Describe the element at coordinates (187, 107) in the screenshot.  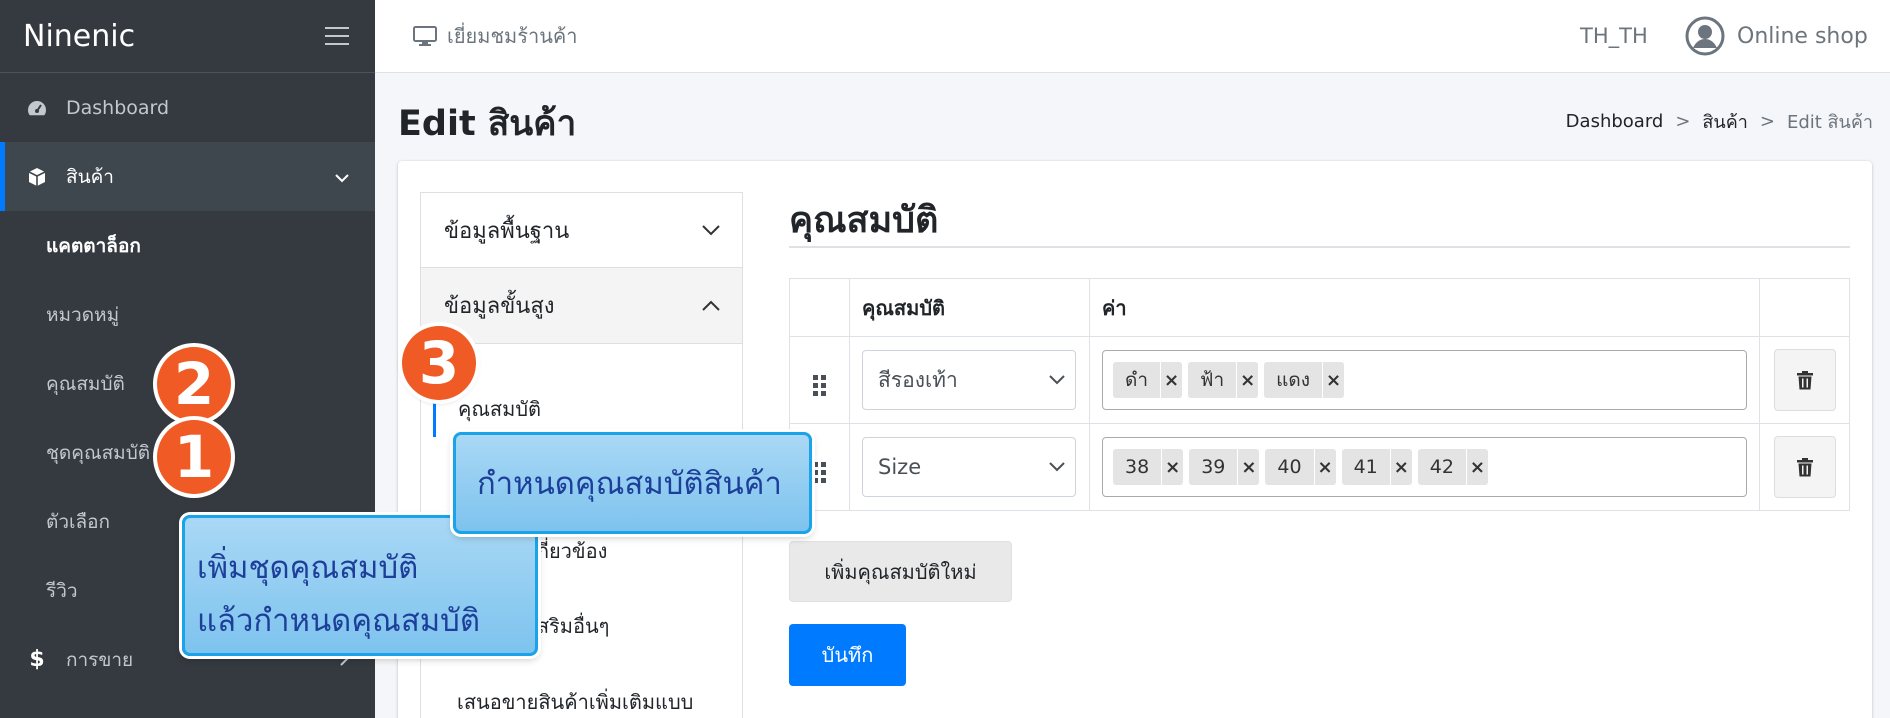
I see `sidebar-item-dashboard: Dashboard` at that location.